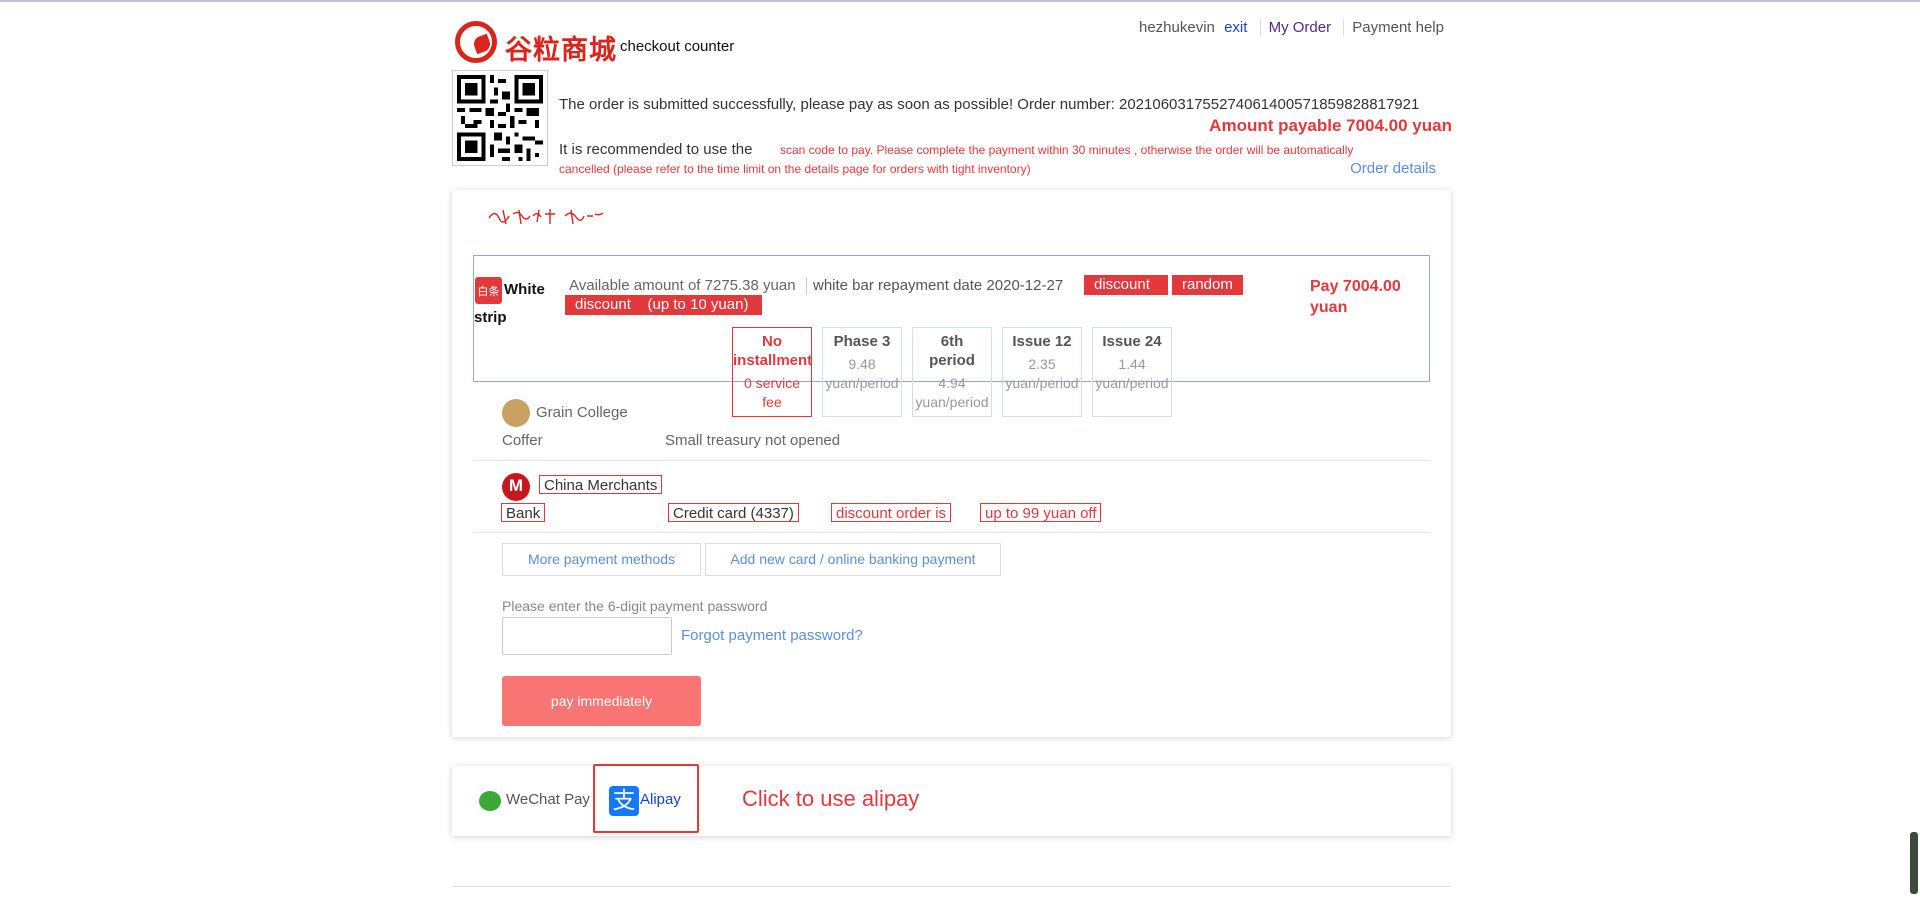 This screenshot has width=1920, height=900. What do you see at coordinates (1126, 285) in the screenshot?
I see `discount-tag: discount` at bounding box center [1126, 285].